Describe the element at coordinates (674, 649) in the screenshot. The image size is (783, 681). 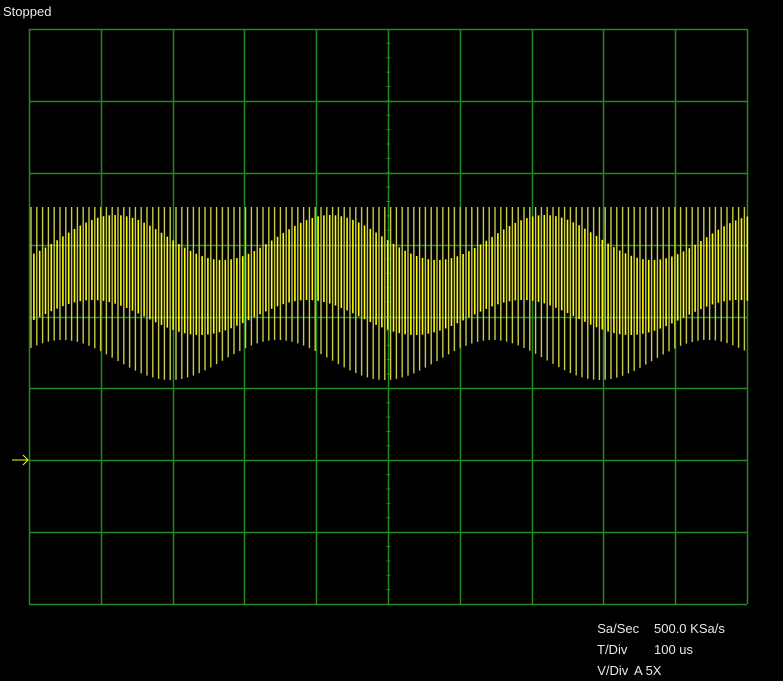
I see `time-div-value: 100 us` at that location.